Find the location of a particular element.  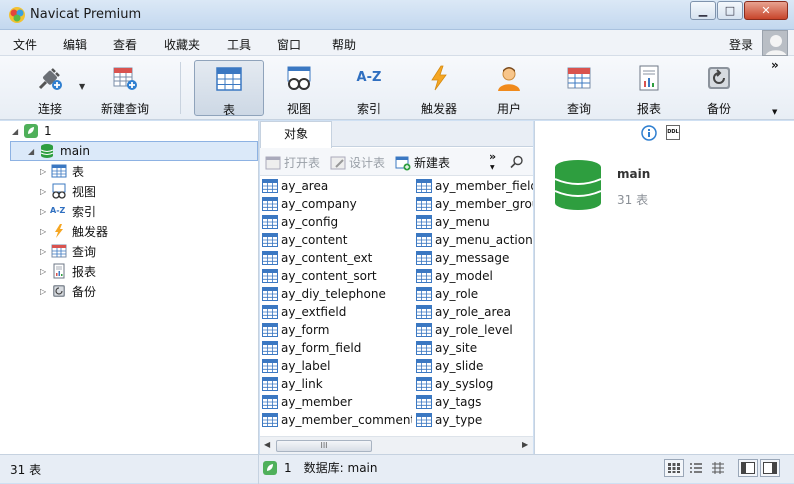

toolbar-overflow-dropdown-icon: ▼ is located at coordinates (774, 112).